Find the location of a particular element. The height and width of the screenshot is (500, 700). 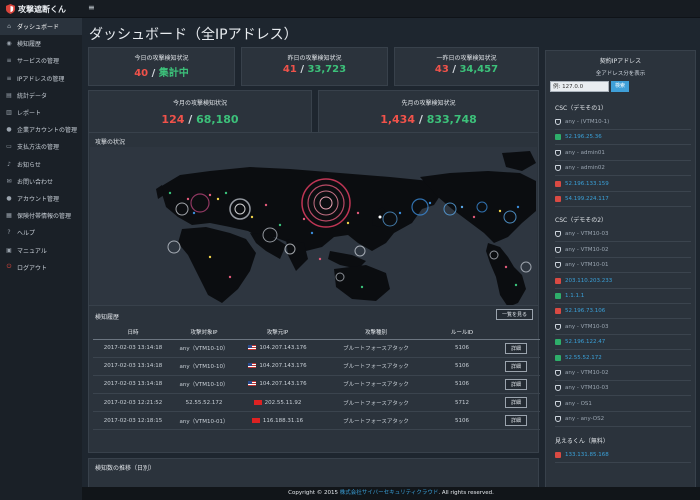

ip-search-button: 検索 is located at coordinates (620, 86).